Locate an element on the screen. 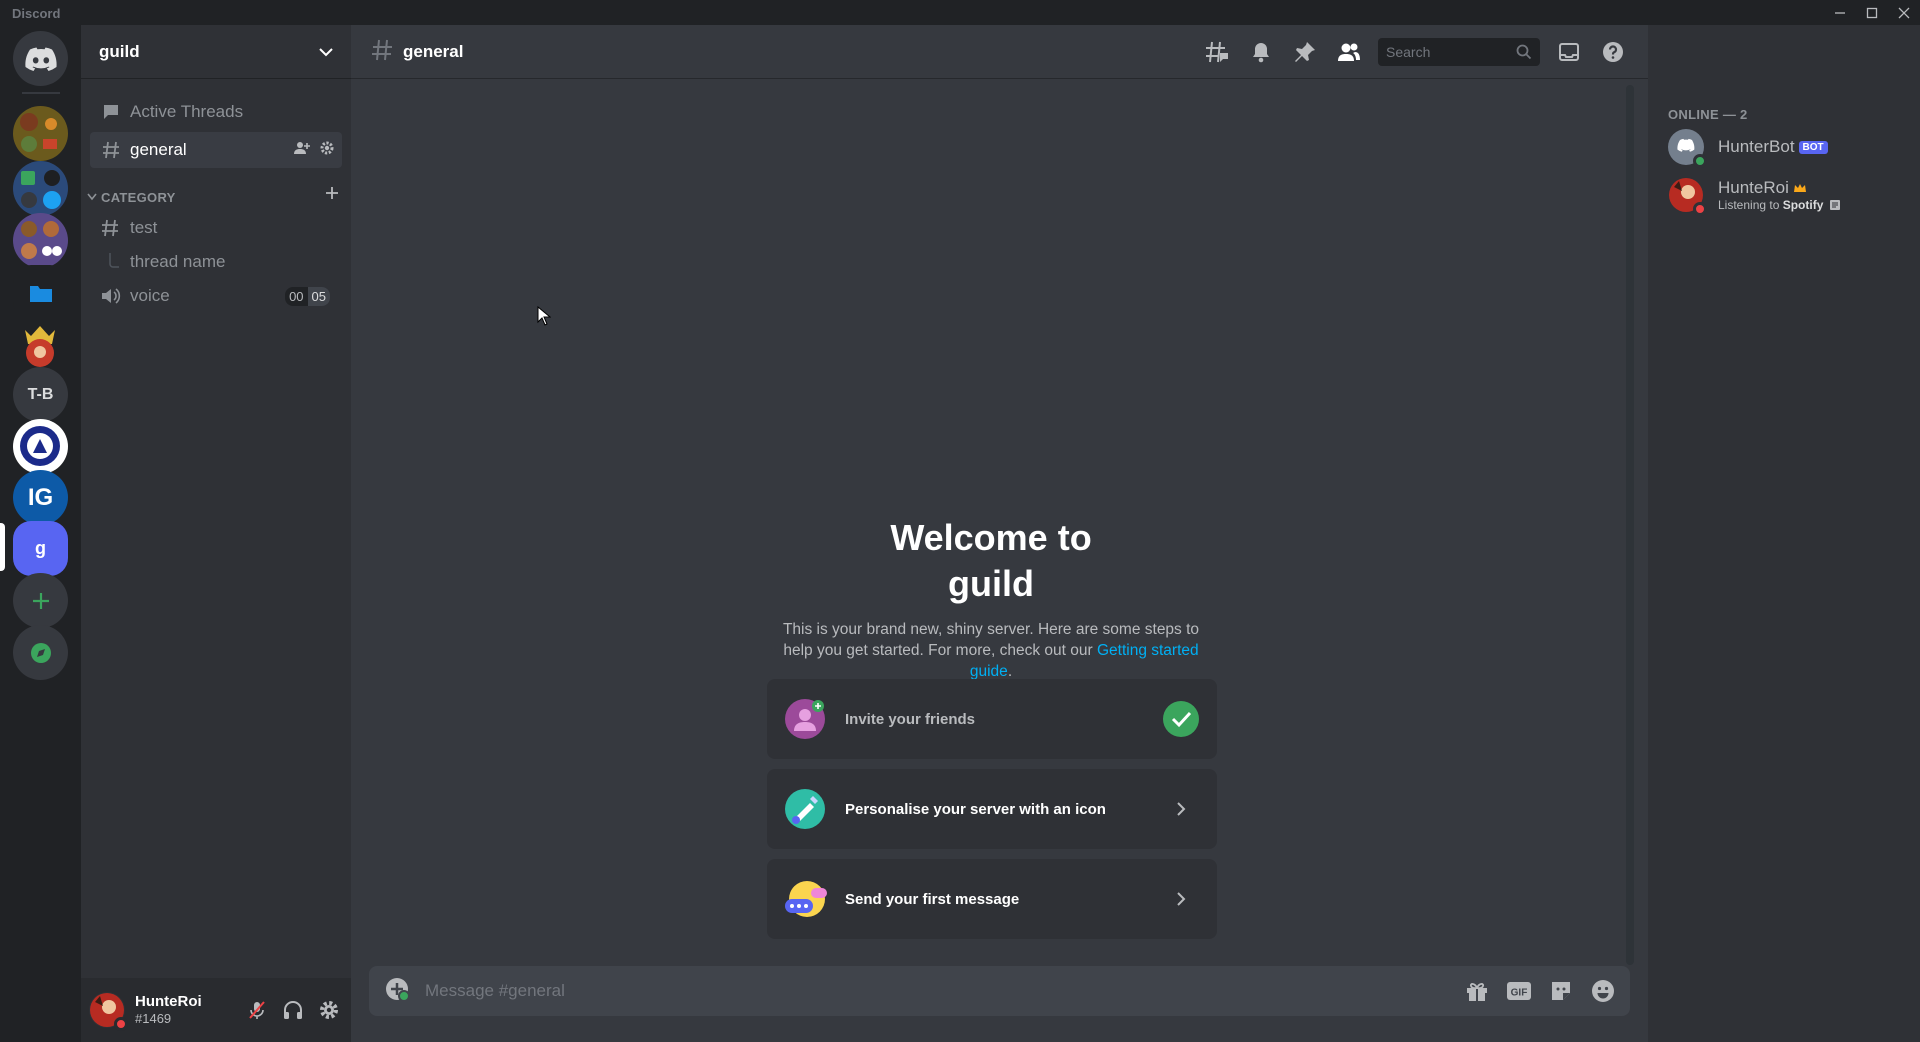  add-file-icon is located at coordinates (398, 990).